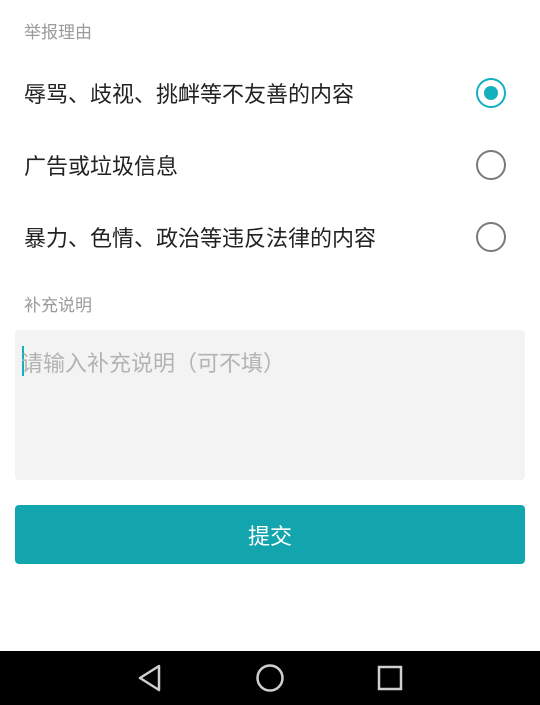 This screenshot has height=705, width=540. Describe the element at coordinates (58, 33) in the screenshot. I see `report-reason-title: 举报理由` at that location.